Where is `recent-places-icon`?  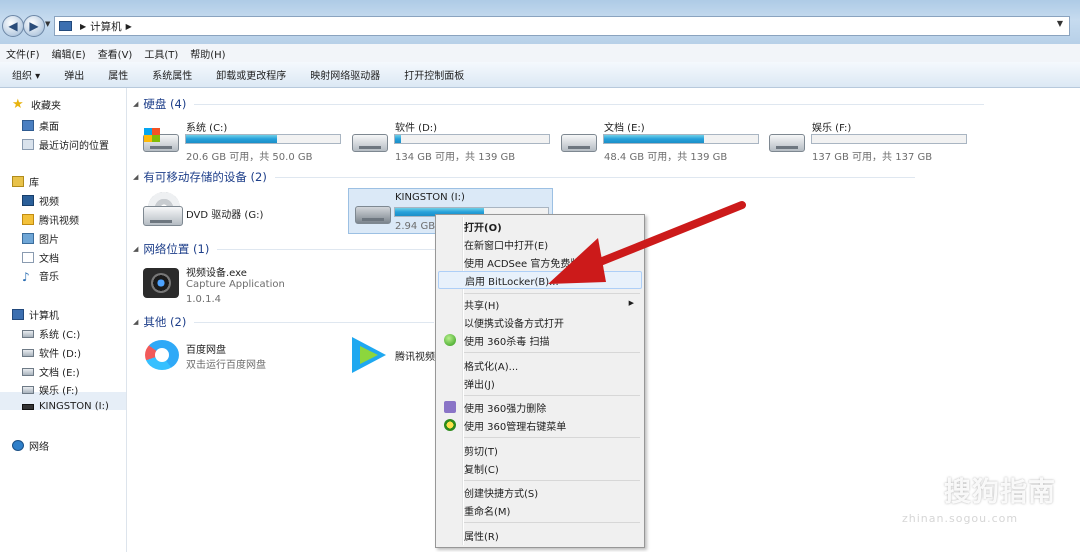
recent-places-icon is located at coordinates (28, 144).